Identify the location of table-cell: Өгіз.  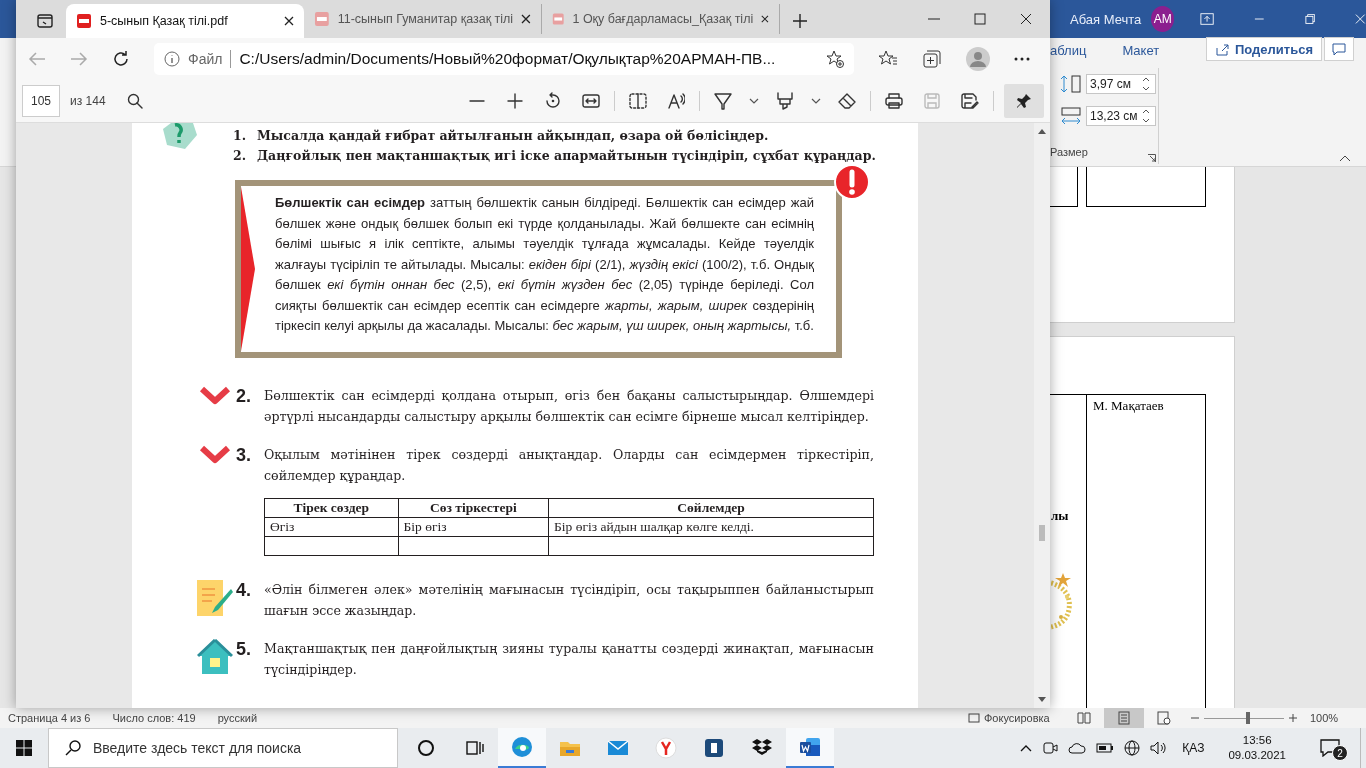
(331, 527).